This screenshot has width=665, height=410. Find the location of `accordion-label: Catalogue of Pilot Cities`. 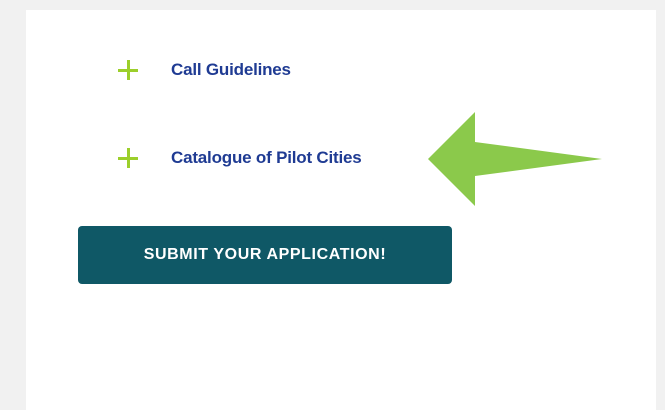

accordion-label: Catalogue of Pilot Cities is located at coordinates (266, 157).